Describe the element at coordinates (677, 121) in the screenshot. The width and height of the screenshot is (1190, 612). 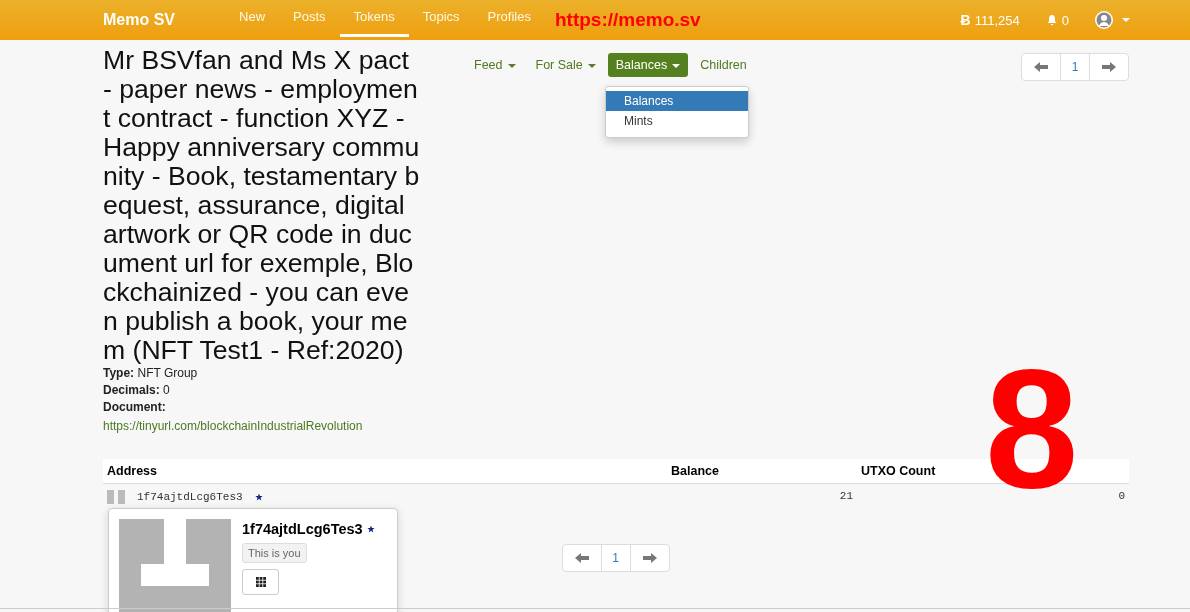
I see `menu-item: Mints` at that location.